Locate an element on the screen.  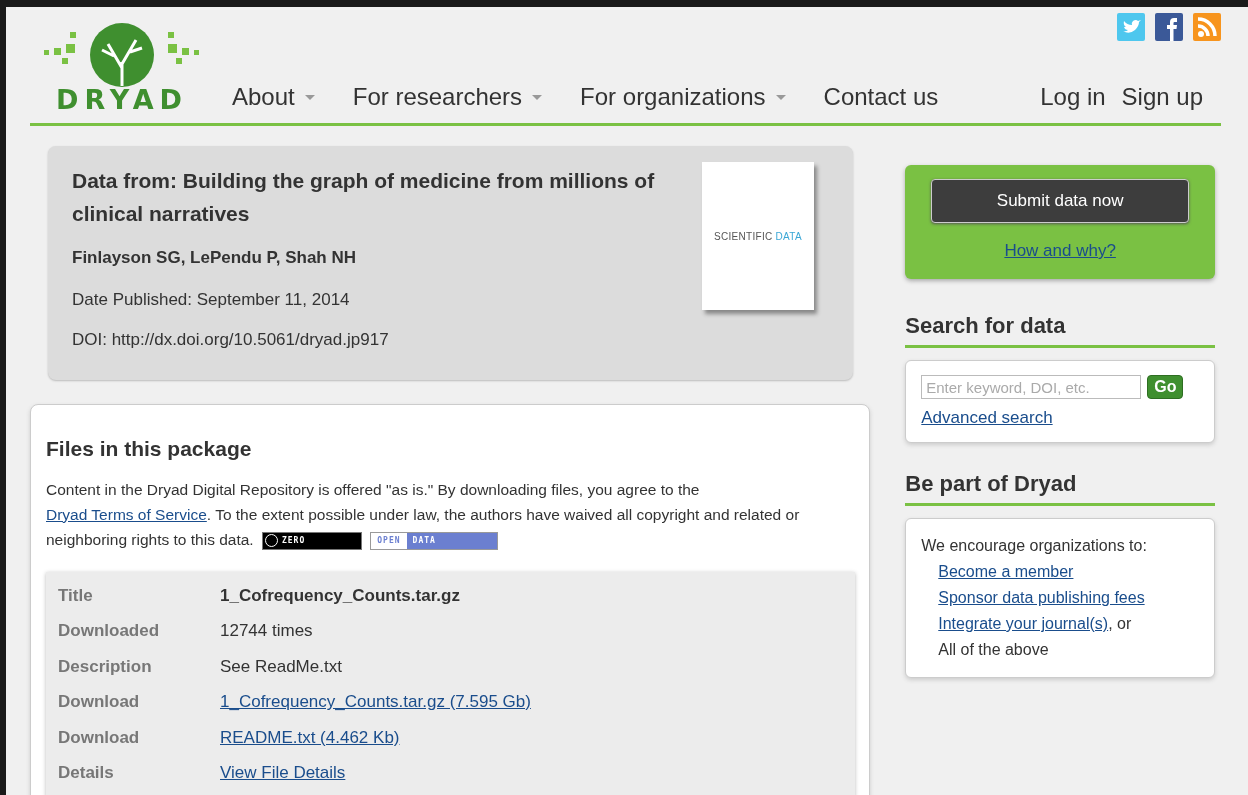
nav-link: Contact us is located at coordinates (881, 97).